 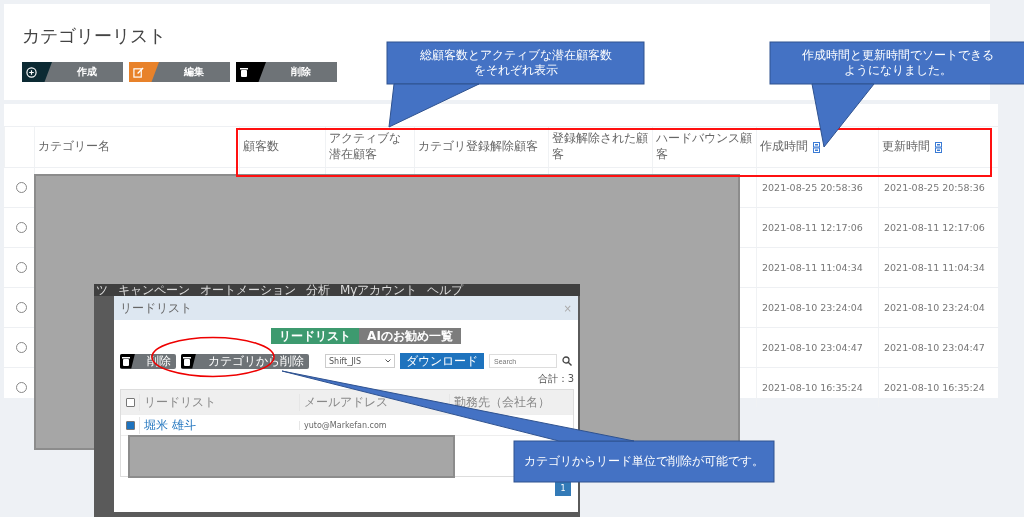 I want to click on search-icon, so click(x=567, y=361).